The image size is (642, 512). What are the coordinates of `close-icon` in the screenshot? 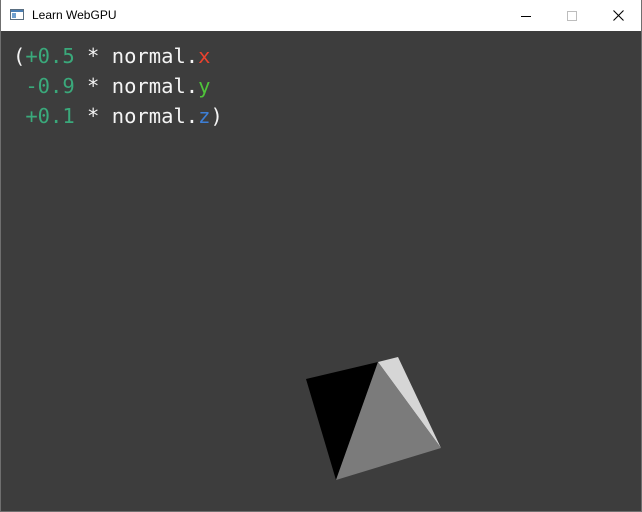 It's located at (618, 15).